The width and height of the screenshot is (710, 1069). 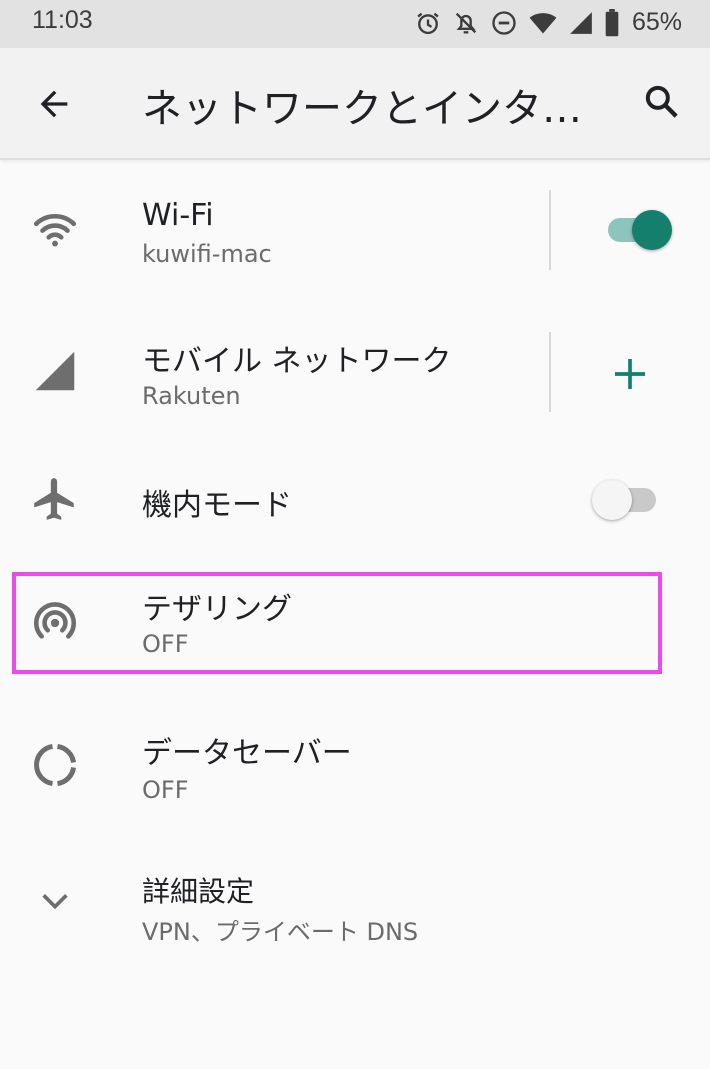 What do you see at coordinates (247, 753) in the screenshot?
I see `data-saver-title: データセーバー` at bounding box center [247, 753].